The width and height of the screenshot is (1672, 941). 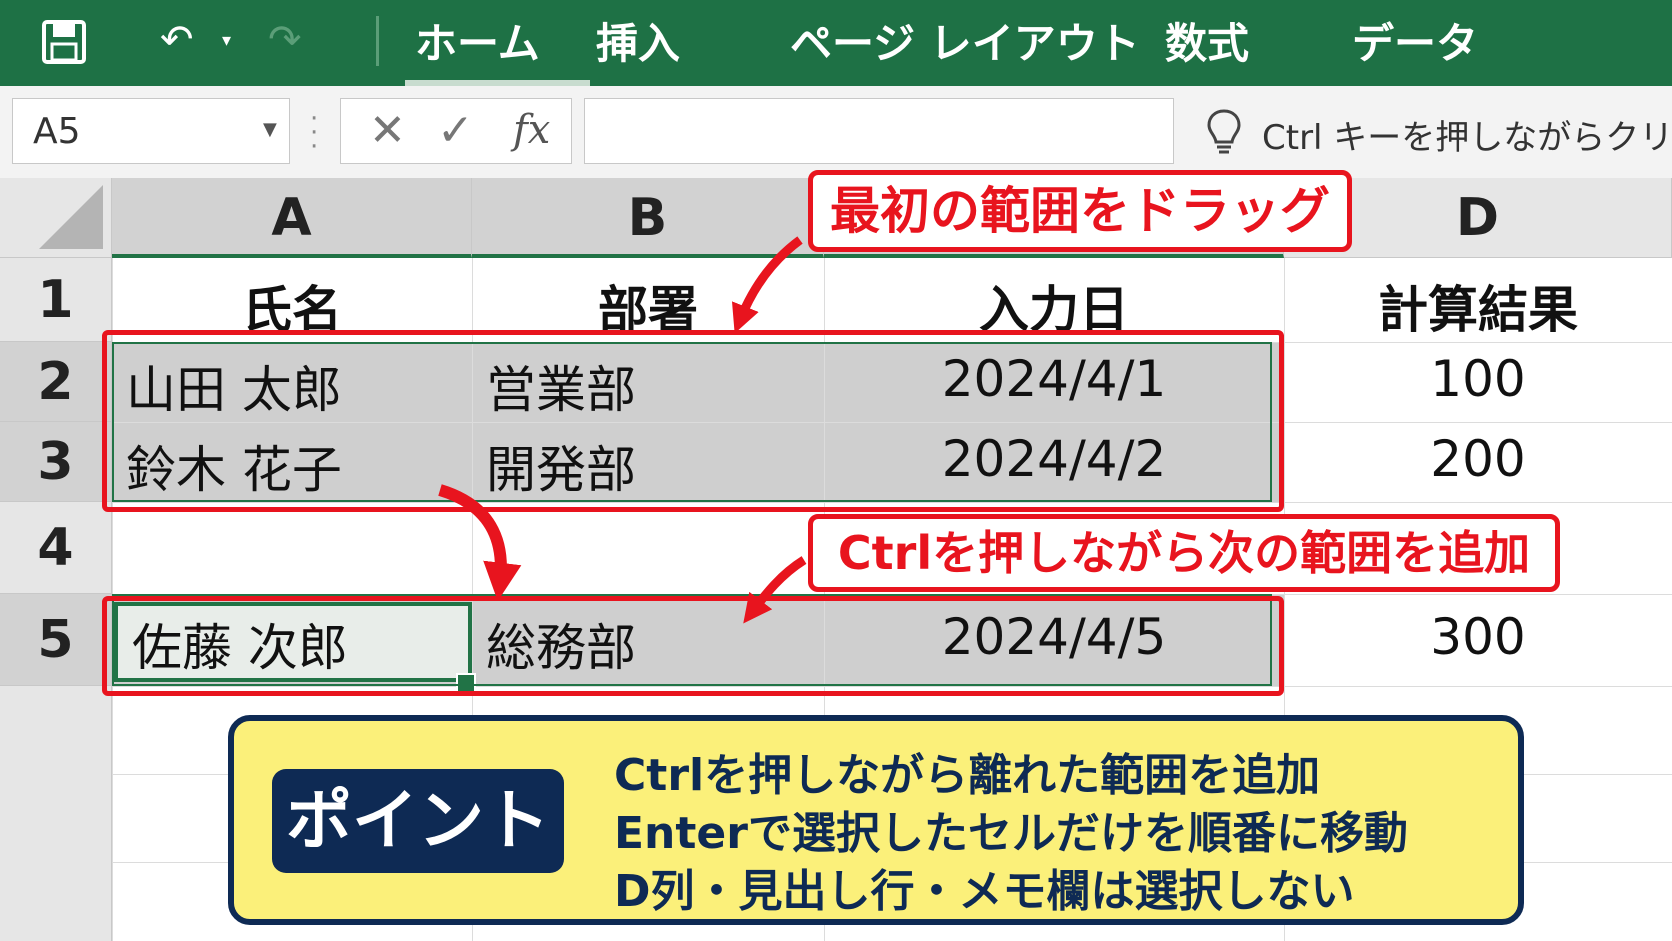 What do you see at coordinates (967, 775) in the screenshot?
I see `point-line-1: Ctrlを押しながら離れた範囲を追加` at bounding box center [967, 775].